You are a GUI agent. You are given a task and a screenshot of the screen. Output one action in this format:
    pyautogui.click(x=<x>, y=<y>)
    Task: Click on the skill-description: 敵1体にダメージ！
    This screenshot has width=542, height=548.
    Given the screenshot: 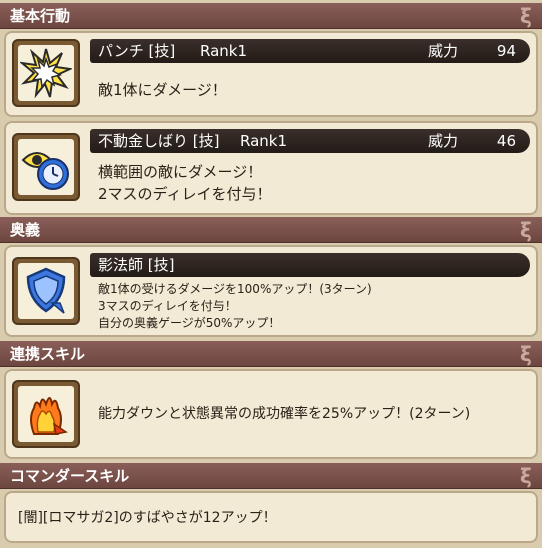 What is the action you would take?
    pyautogui.click(x=162, y=90)
    